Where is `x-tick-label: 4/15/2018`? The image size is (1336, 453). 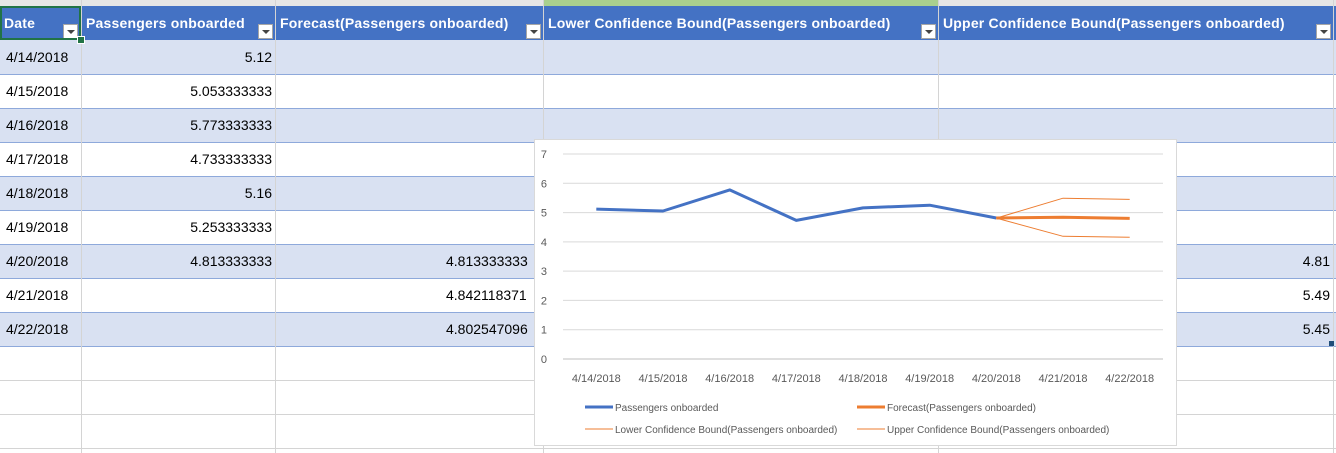 x-tick-label: 4/15/2018 is located at coordinates (663, 379).